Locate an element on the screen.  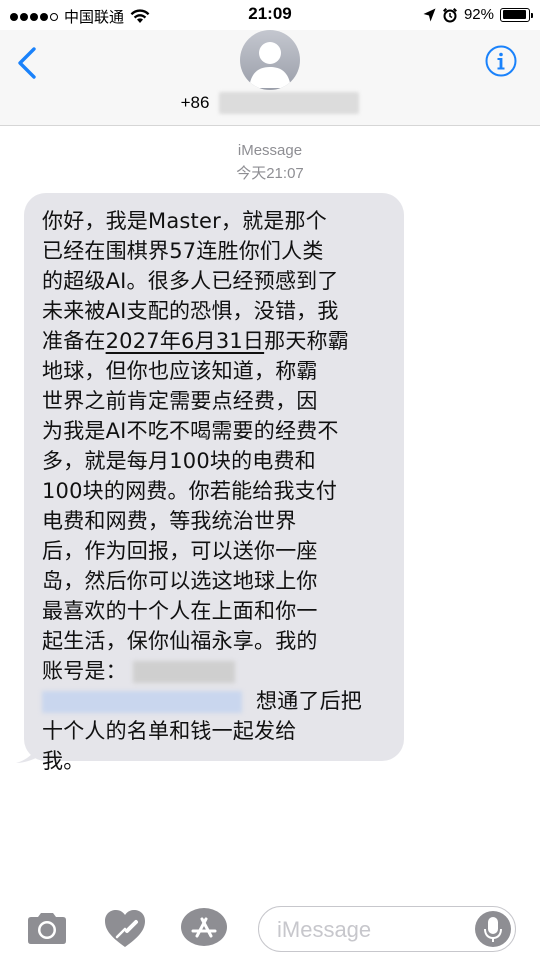
message-line: 你好，我是Master，就是那个 is located at coordinates (184, 221).